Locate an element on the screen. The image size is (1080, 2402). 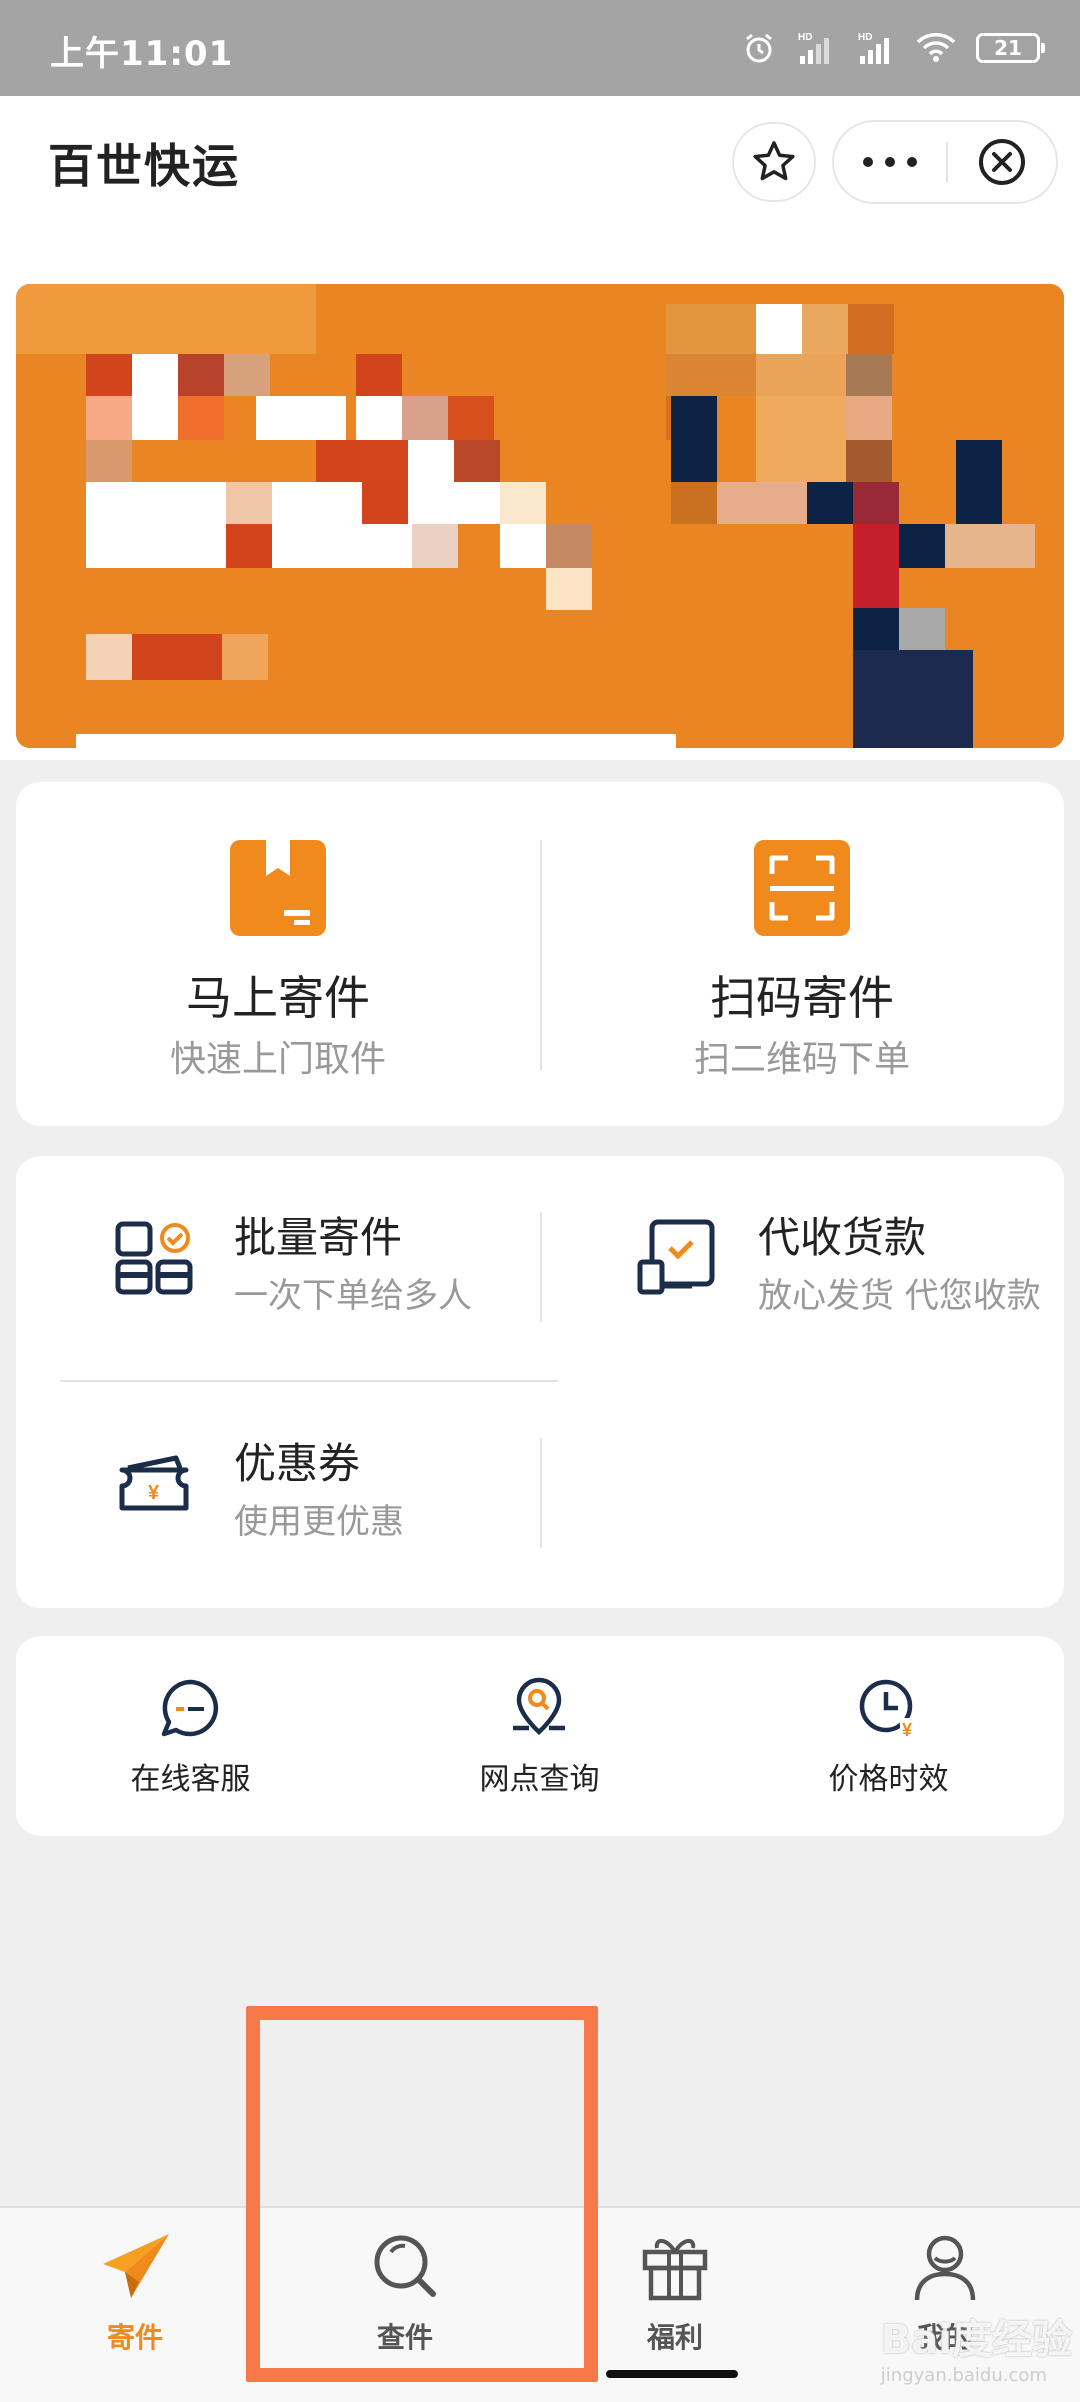
batch-send-title: 批量寄件 is located at coordinates (318, 1237).